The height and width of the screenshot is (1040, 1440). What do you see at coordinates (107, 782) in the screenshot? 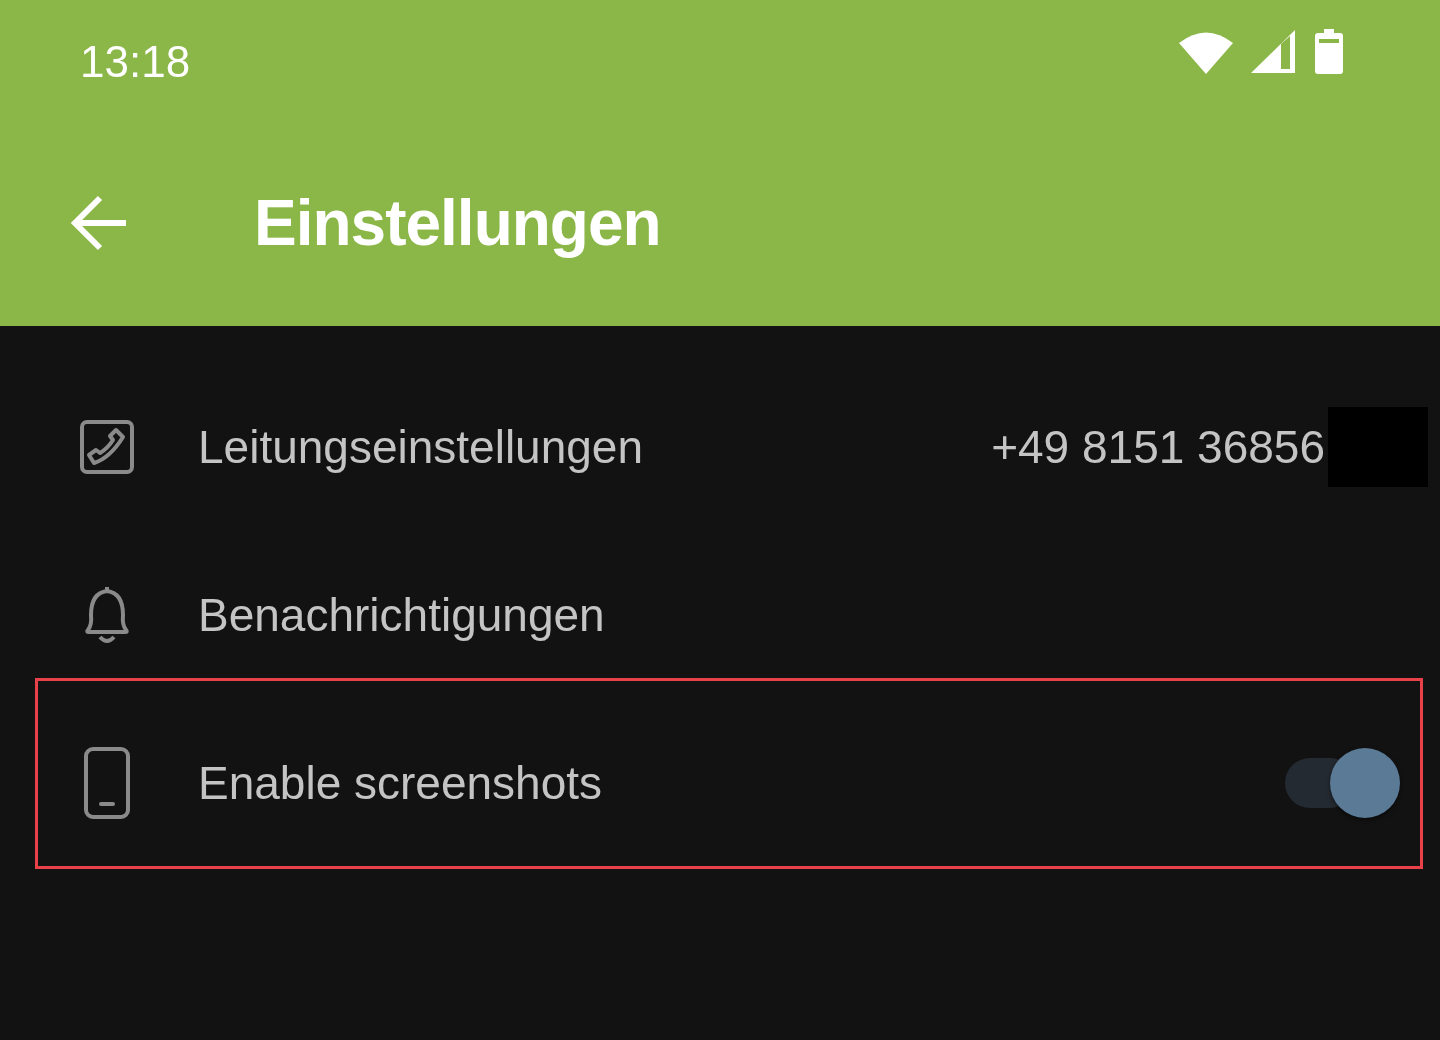
I see `phone-device-icon` at bounding box center [107, 782].